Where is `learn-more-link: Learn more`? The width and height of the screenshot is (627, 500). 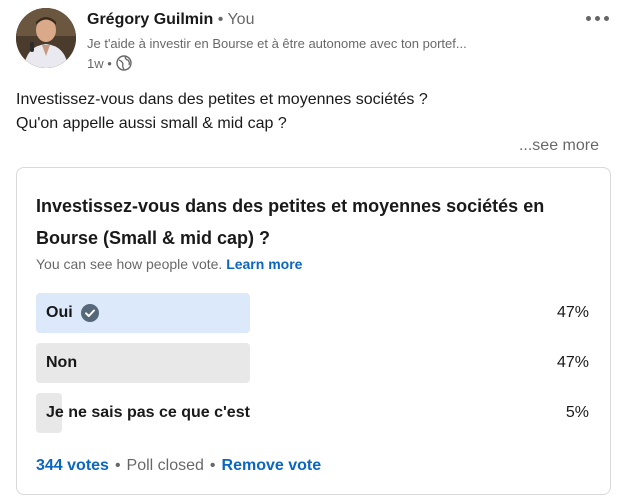
learn-more-link: Learn more is located at coordinates (264, 264).